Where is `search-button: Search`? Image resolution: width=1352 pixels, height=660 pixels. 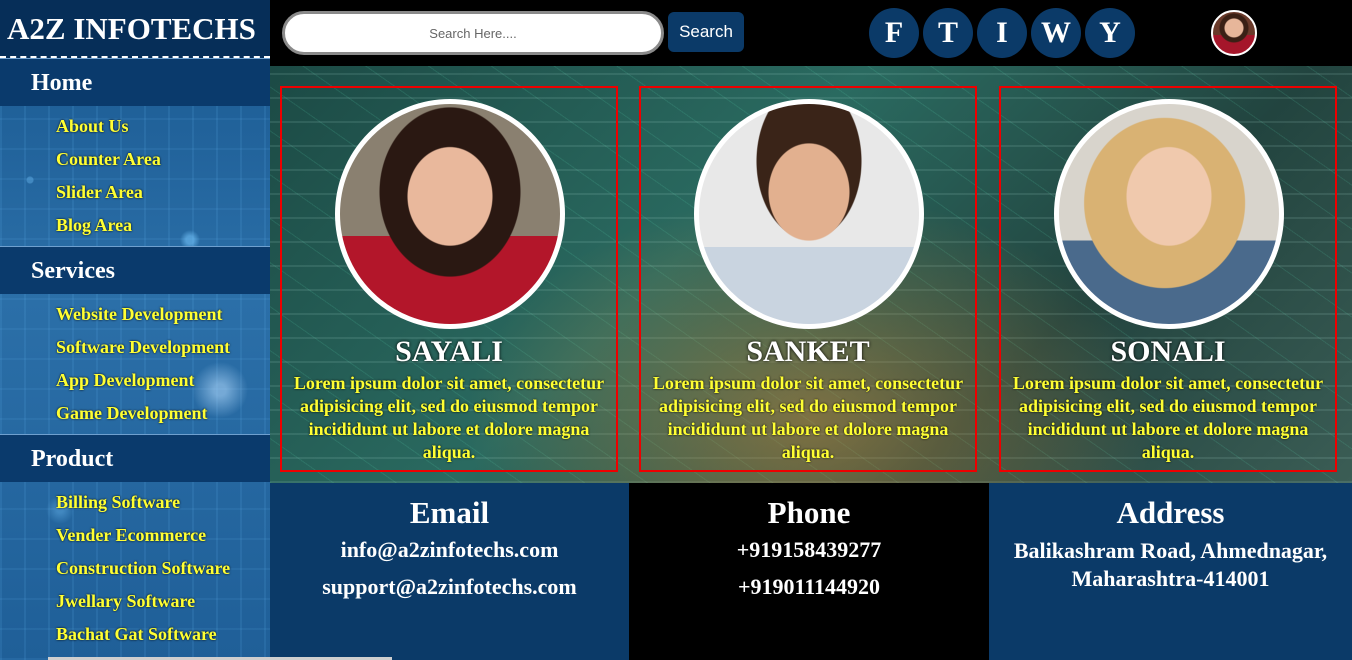
search-button: Search is located at coordinates (706, 32).